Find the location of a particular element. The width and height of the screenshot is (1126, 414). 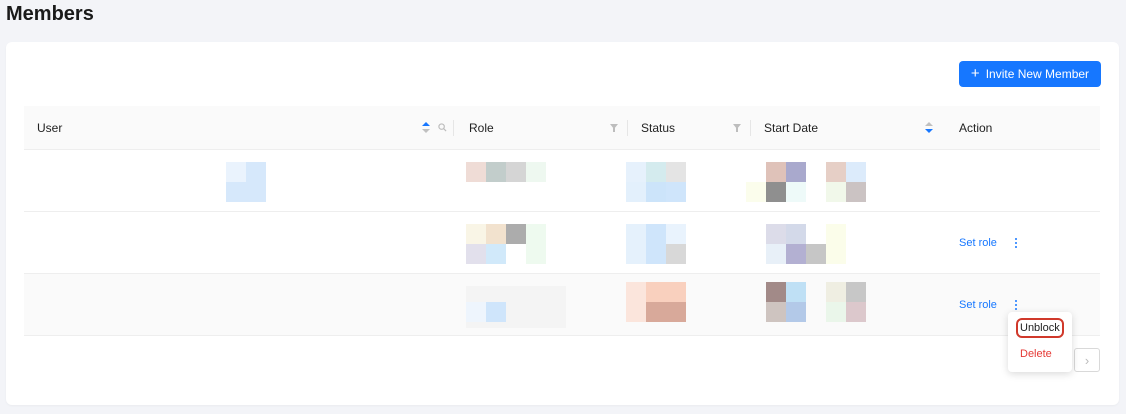

redacted-user is located at coordinates (236, 172).